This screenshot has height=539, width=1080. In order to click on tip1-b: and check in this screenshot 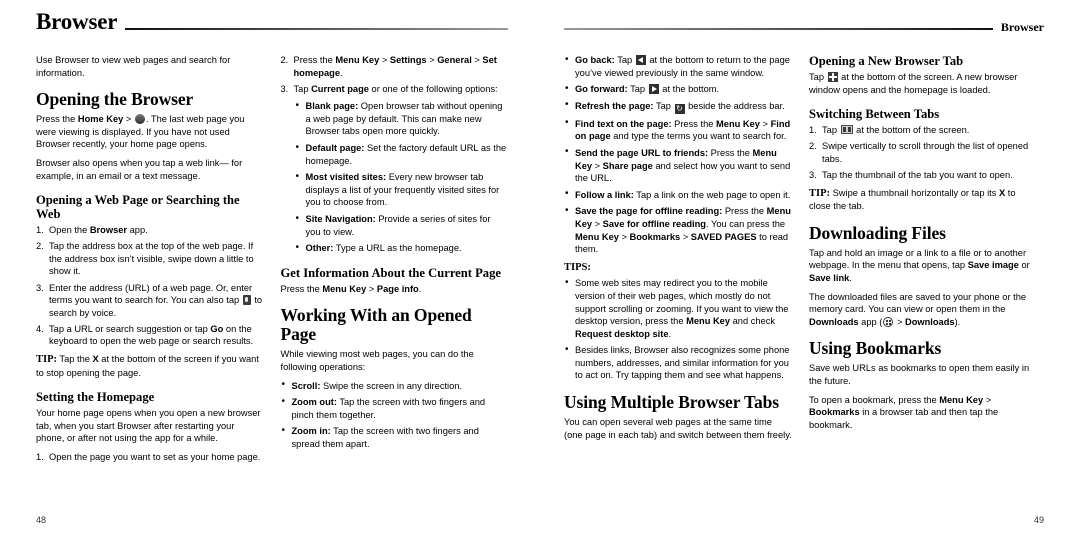, I will do `click(752, 321)`.